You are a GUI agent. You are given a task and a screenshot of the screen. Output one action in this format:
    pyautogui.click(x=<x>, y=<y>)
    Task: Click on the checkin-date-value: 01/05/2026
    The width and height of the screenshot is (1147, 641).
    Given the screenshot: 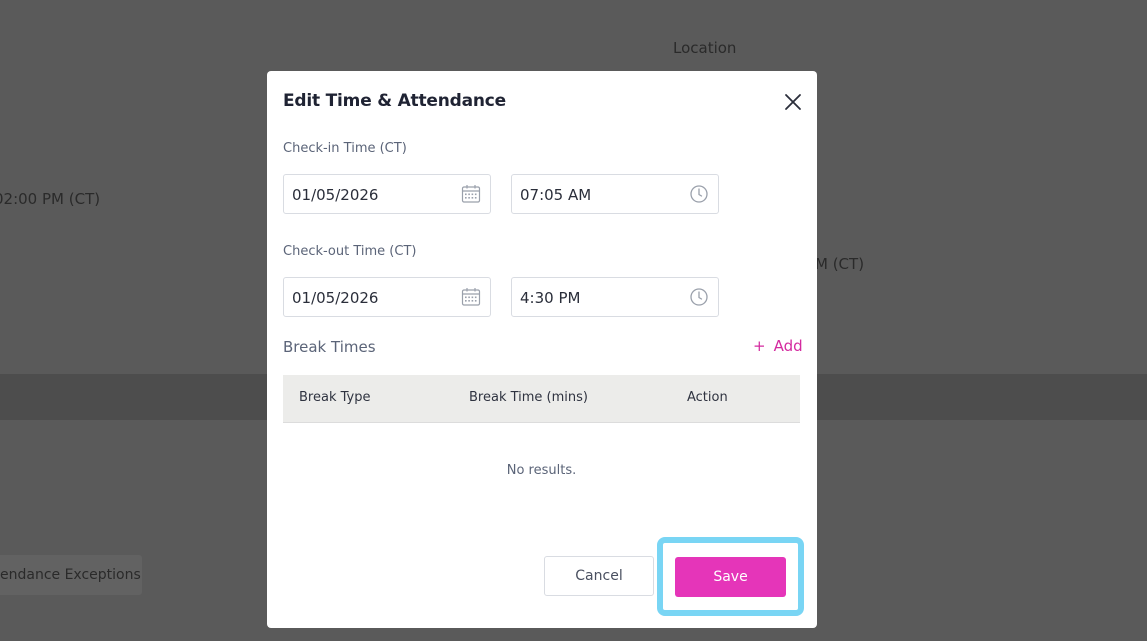 What is the action you would take?
    pyautogui.click(x=335, y=195)
    